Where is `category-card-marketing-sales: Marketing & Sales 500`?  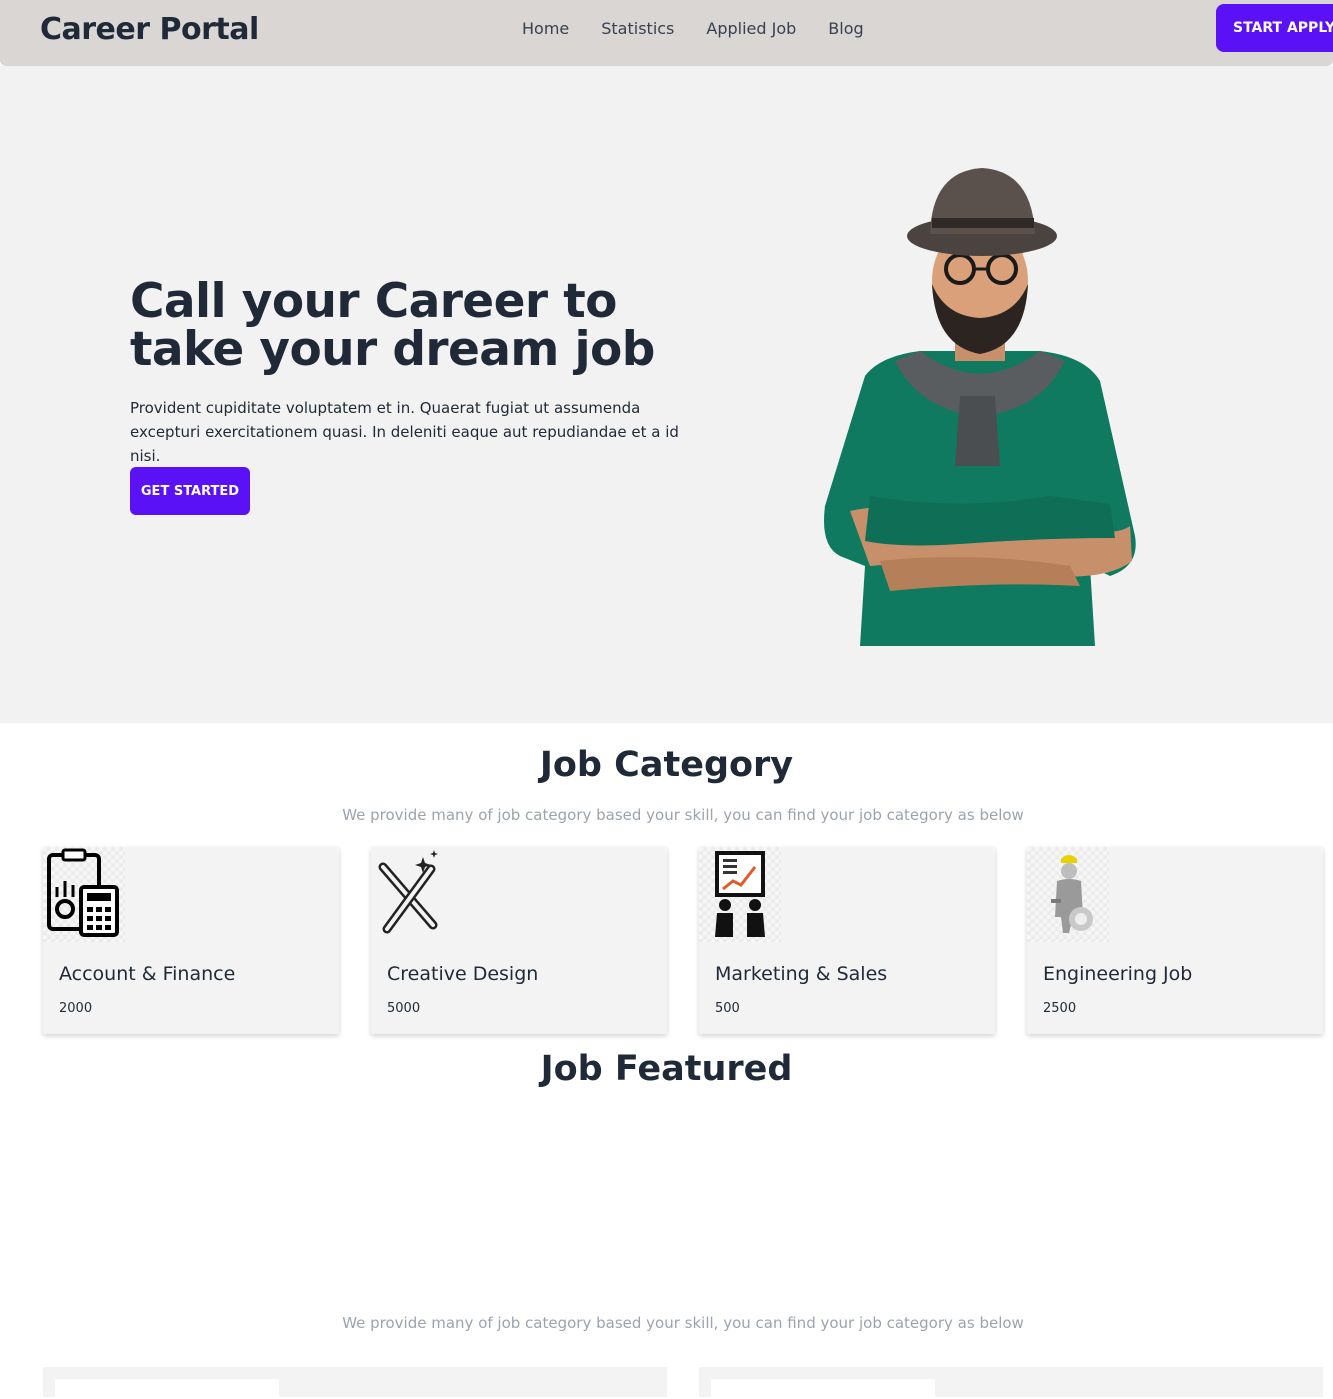 category-card-marketing-sales: Marketing & Sales 500 is located at coordinates (847, 940).